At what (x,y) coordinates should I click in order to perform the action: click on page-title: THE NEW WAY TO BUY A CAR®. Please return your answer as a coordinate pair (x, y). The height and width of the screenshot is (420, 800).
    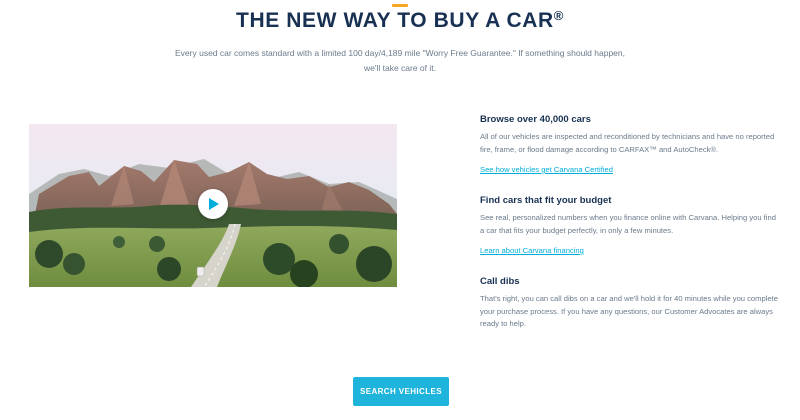
    Looking at the image, I should click on (400, 20).